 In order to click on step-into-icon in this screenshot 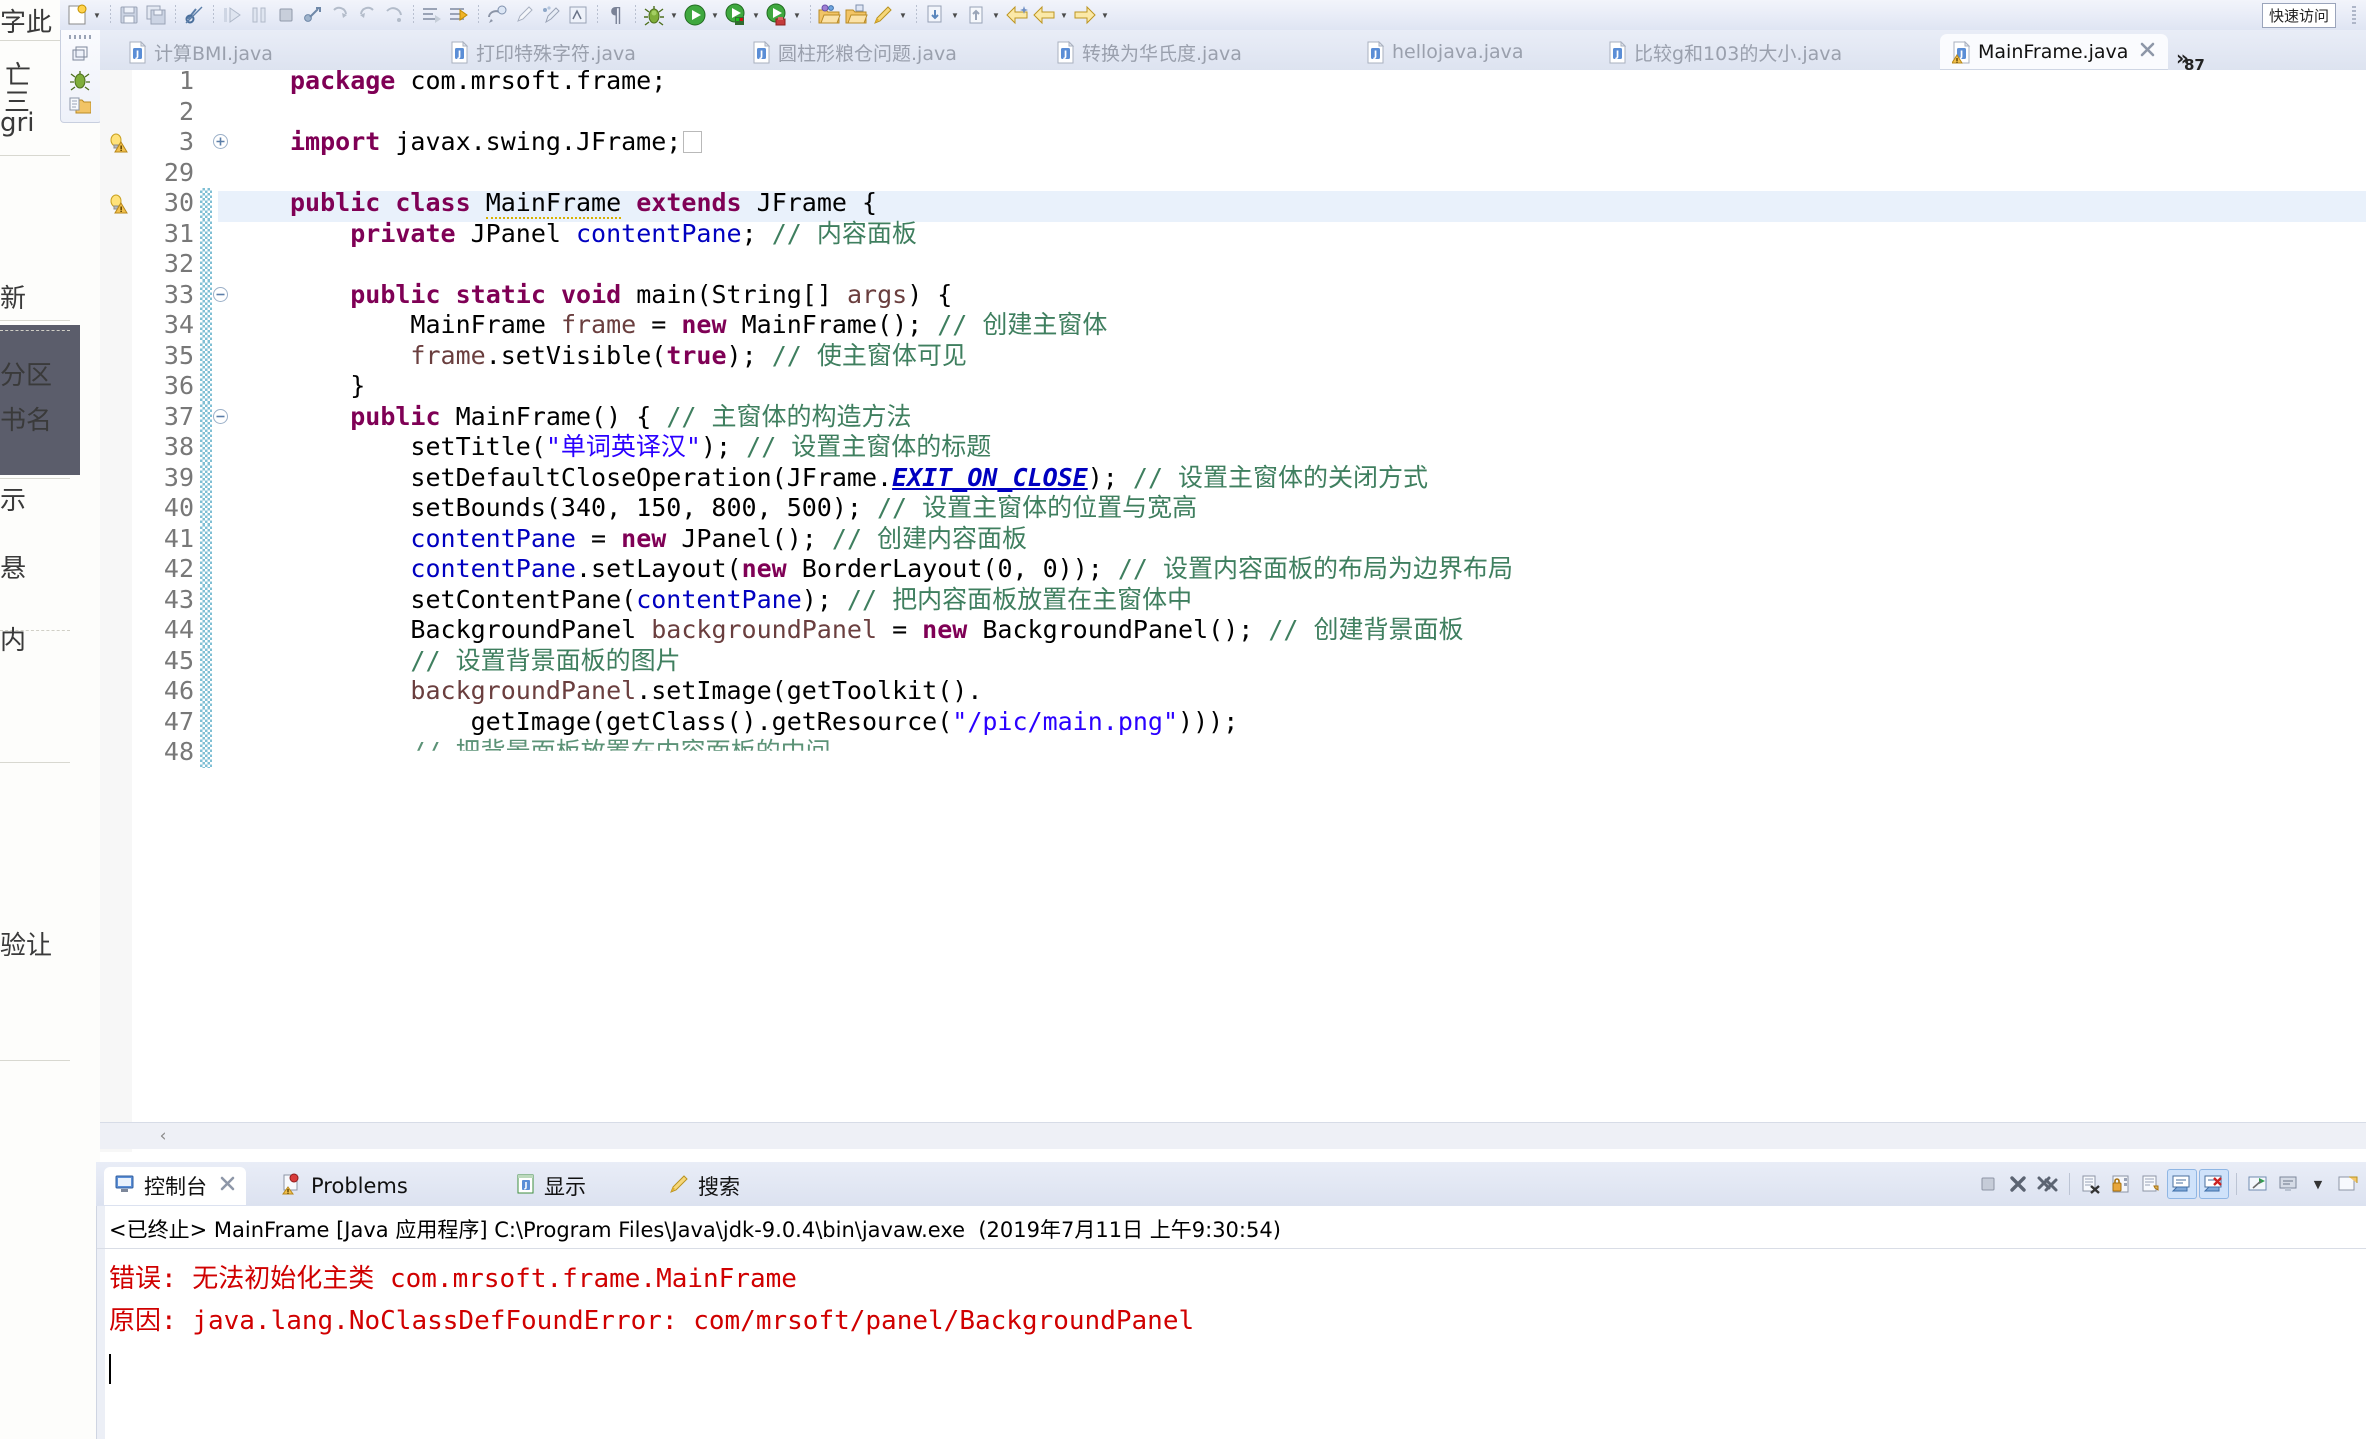, I will do `click(232, 15)`.